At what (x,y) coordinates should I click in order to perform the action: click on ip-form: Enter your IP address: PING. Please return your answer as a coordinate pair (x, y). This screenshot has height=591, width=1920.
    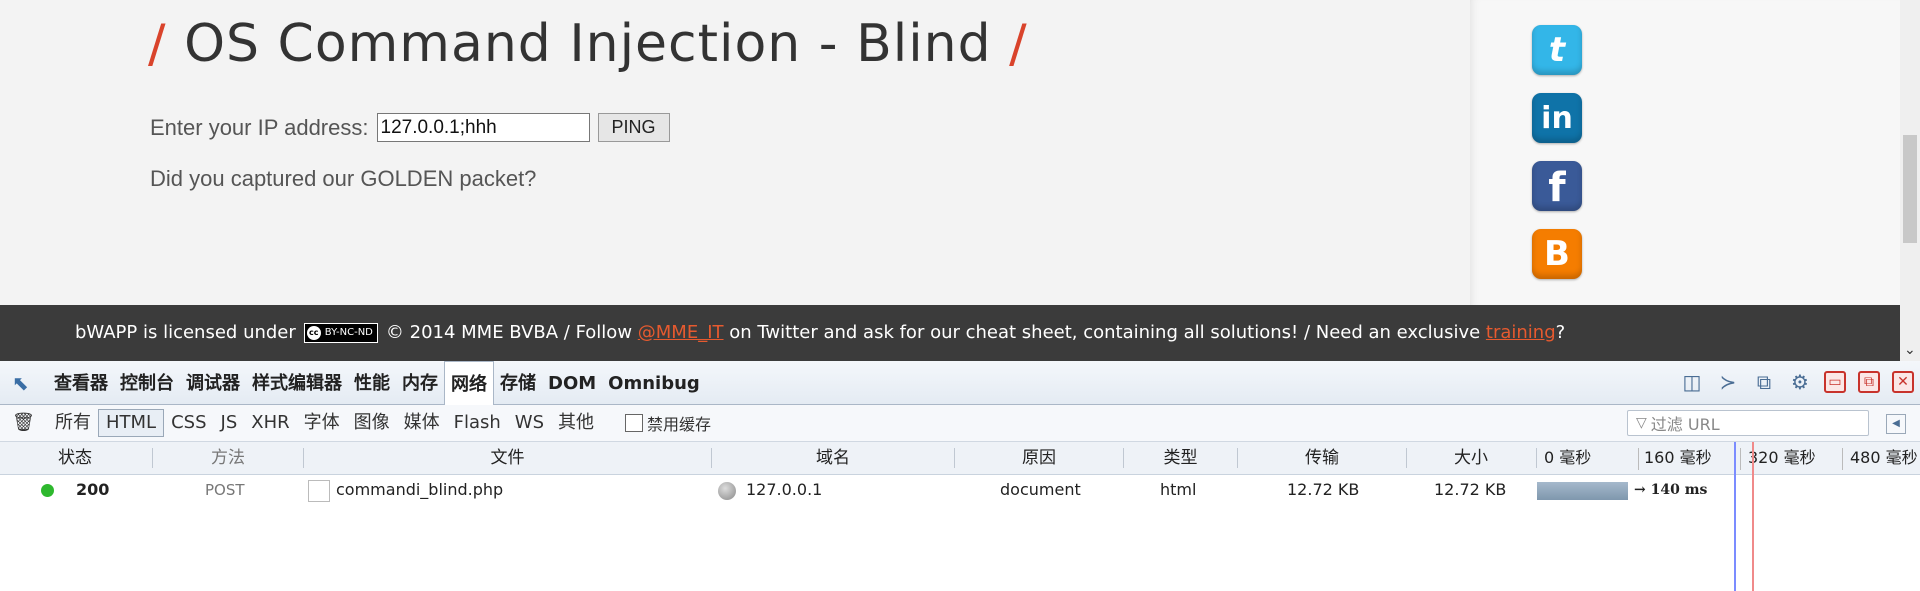
    Looking at the image, I should click on (410, 127).